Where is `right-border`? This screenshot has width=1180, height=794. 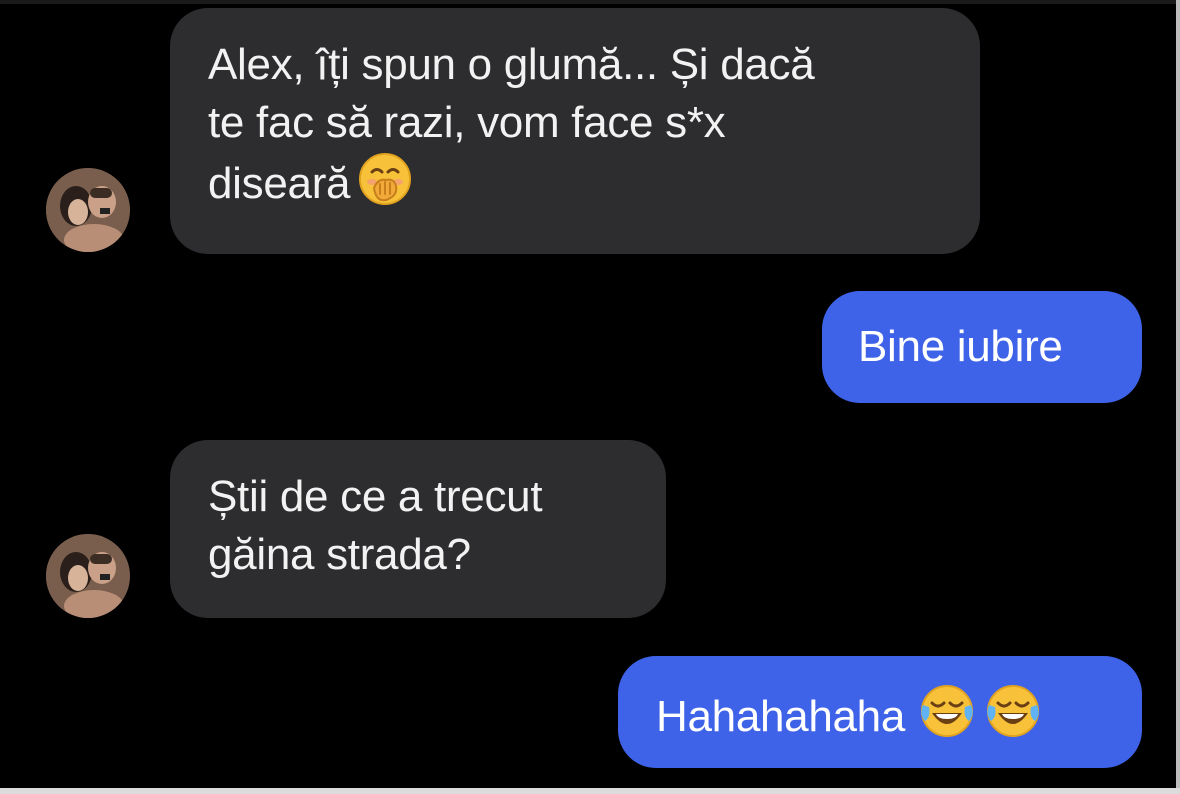
right-border is located at coordinates (1178, 397).